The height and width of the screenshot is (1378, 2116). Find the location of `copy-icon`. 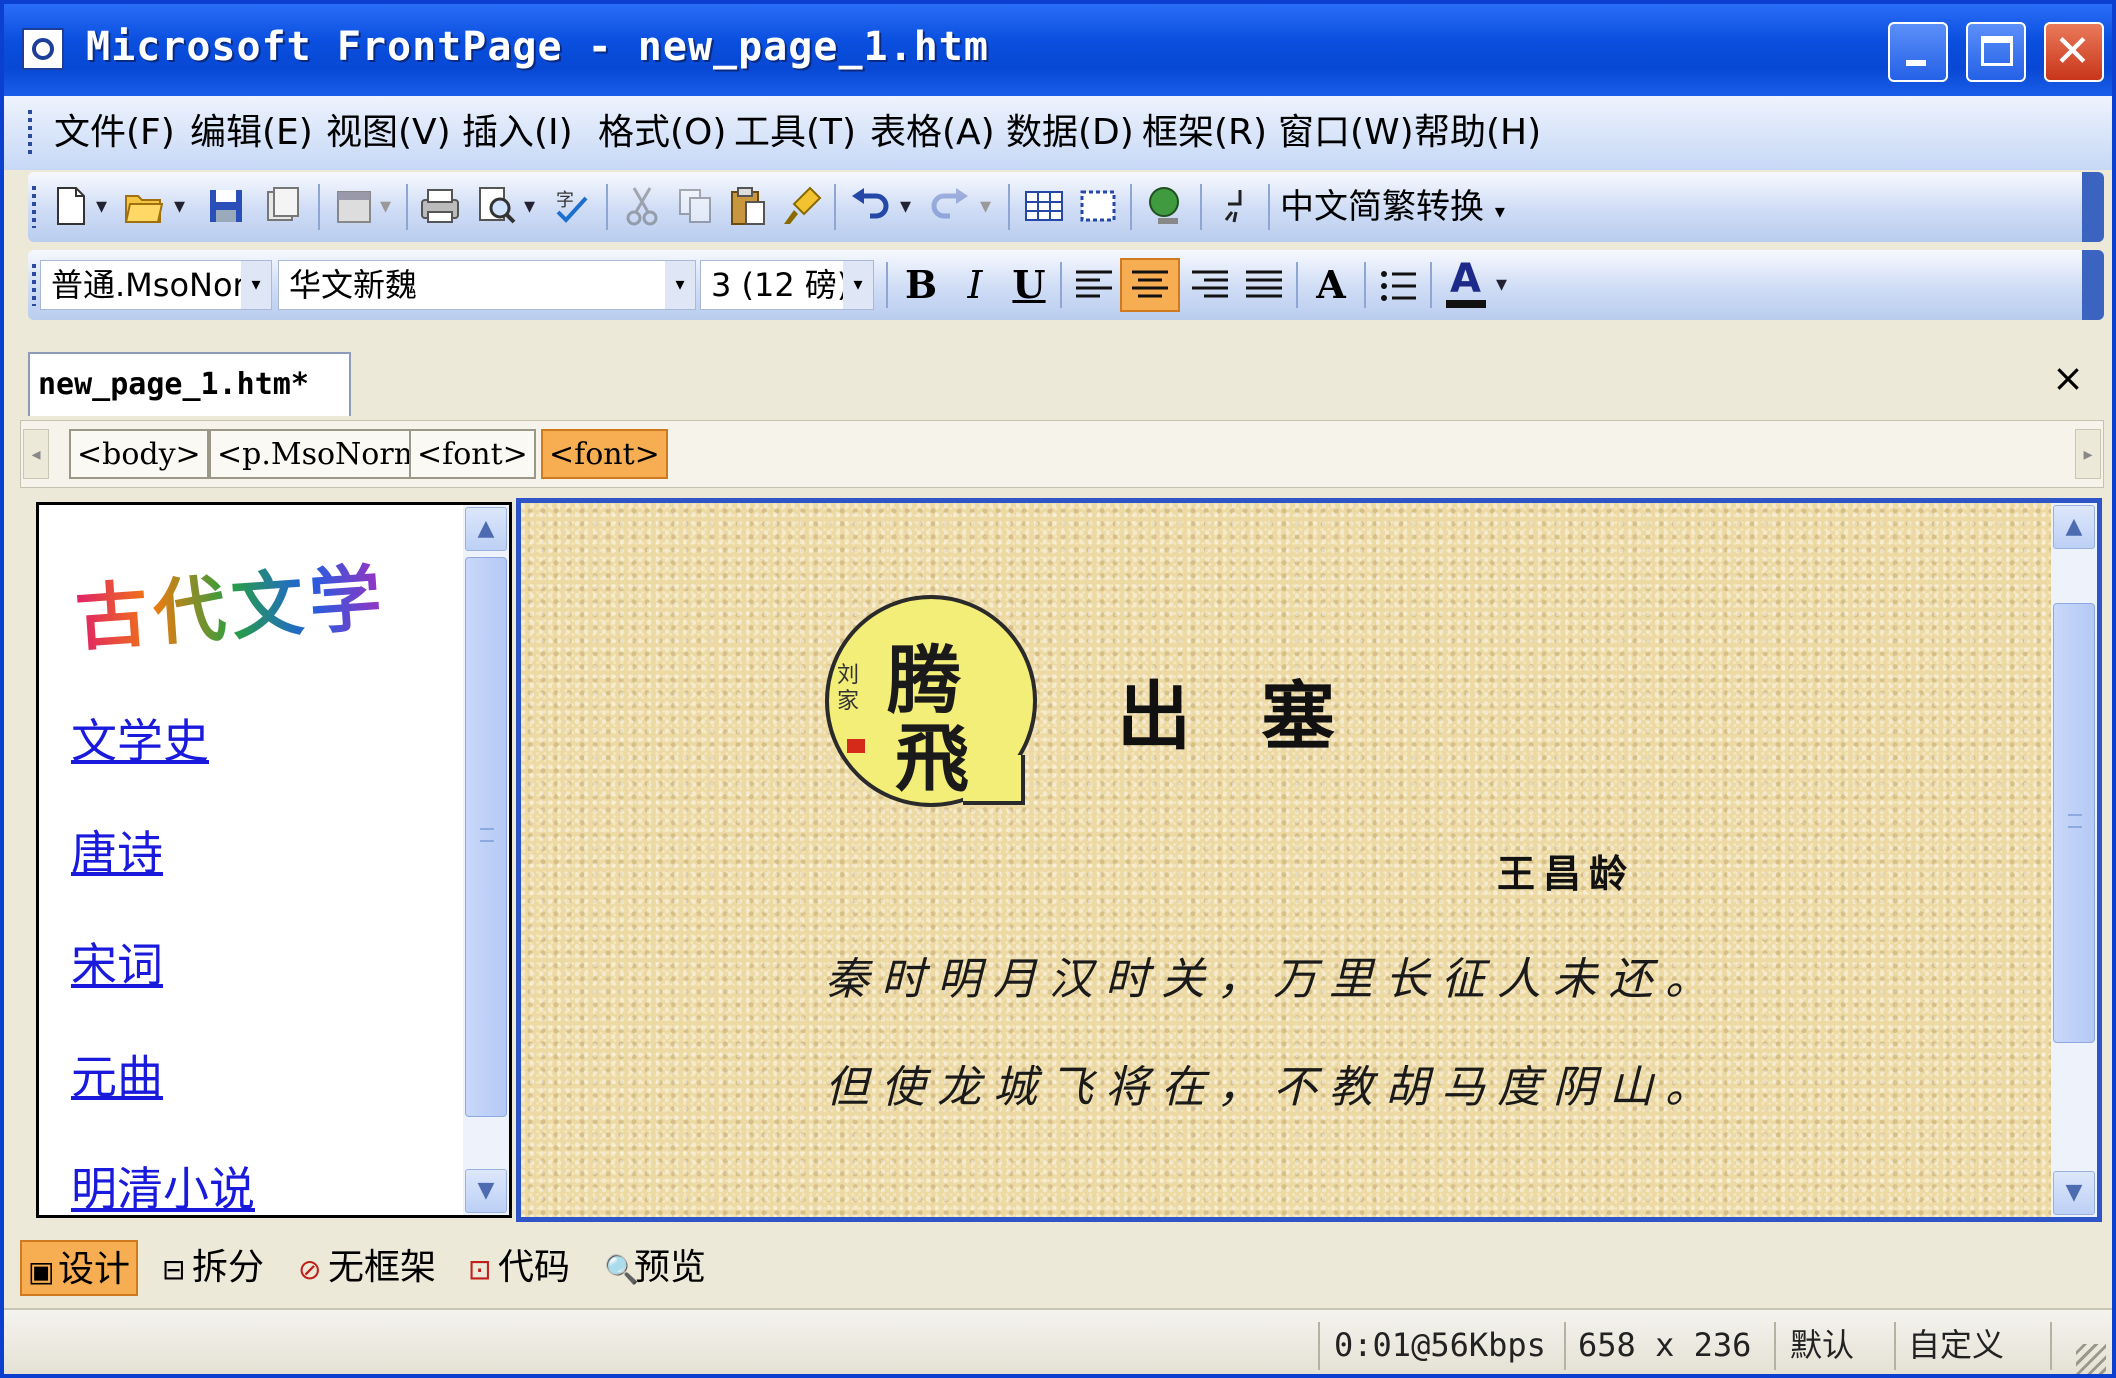

copy-icon is located at coordinates (696, 206).